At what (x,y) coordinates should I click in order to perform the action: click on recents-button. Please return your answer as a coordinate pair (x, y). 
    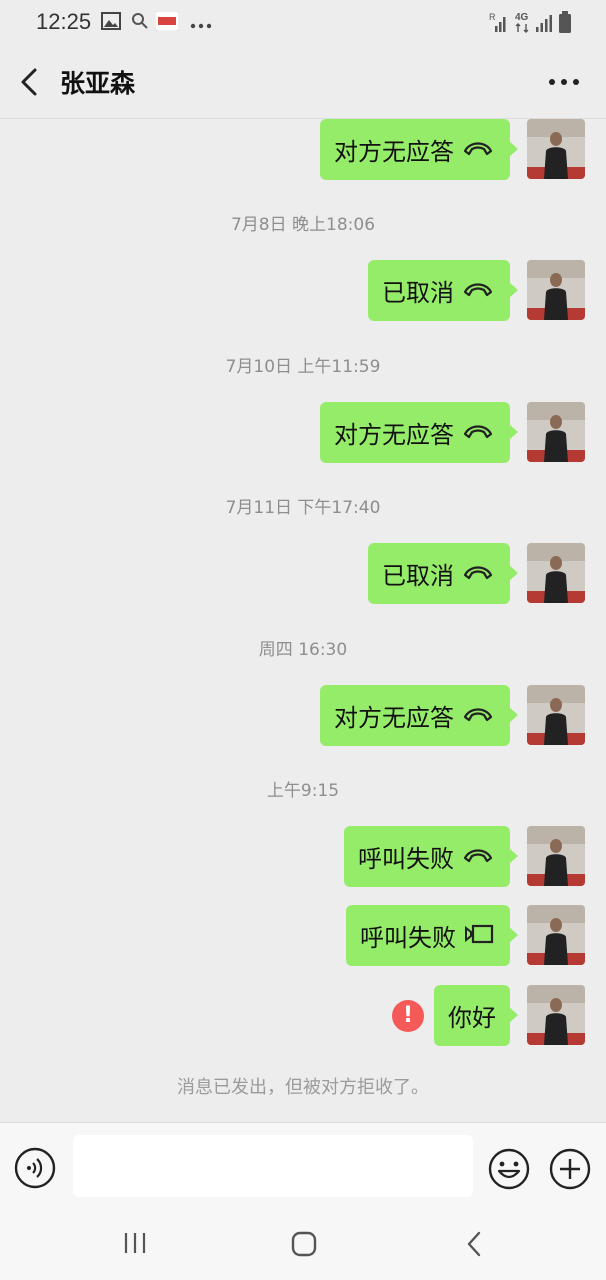
    Looking at the image, I should click on (135, 1245).